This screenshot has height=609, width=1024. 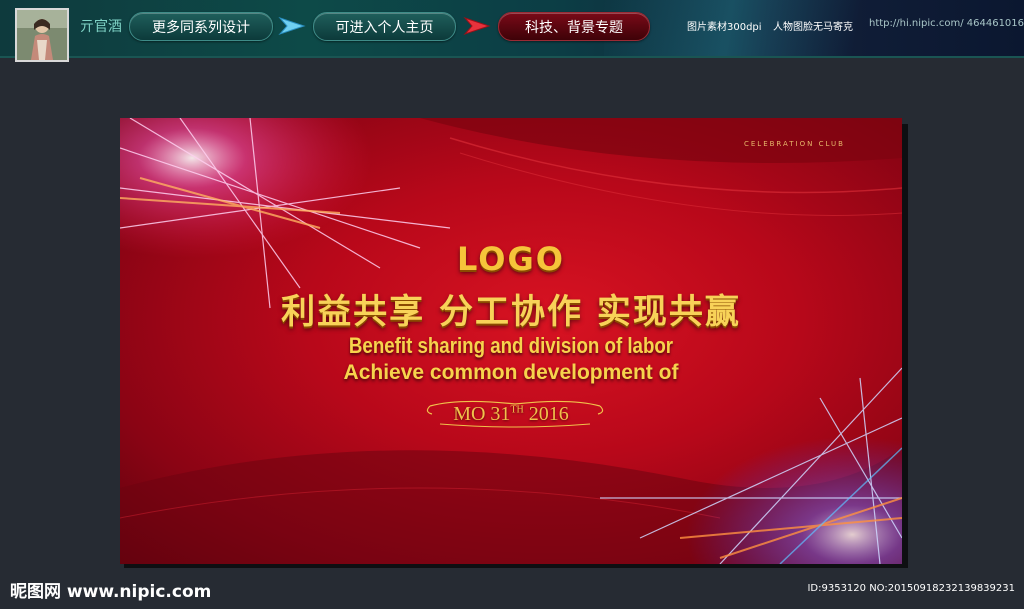 I want to click on topic-button: 科技、背景专题, so click(x=574, y=26).